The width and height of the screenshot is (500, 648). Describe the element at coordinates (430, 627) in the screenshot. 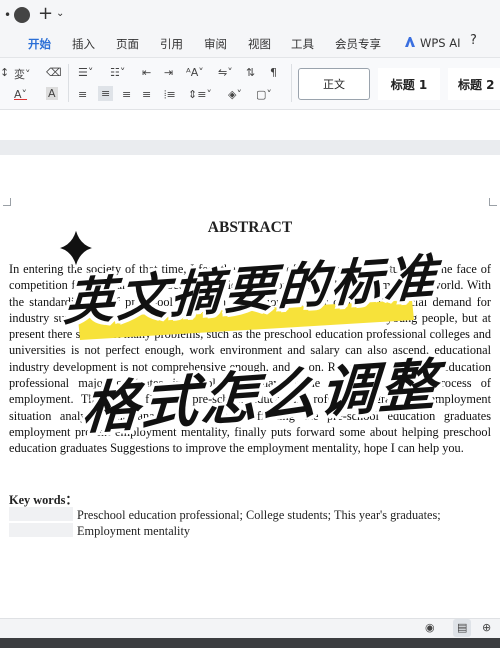

I see `eye-protection-icon: ◉` at that location.